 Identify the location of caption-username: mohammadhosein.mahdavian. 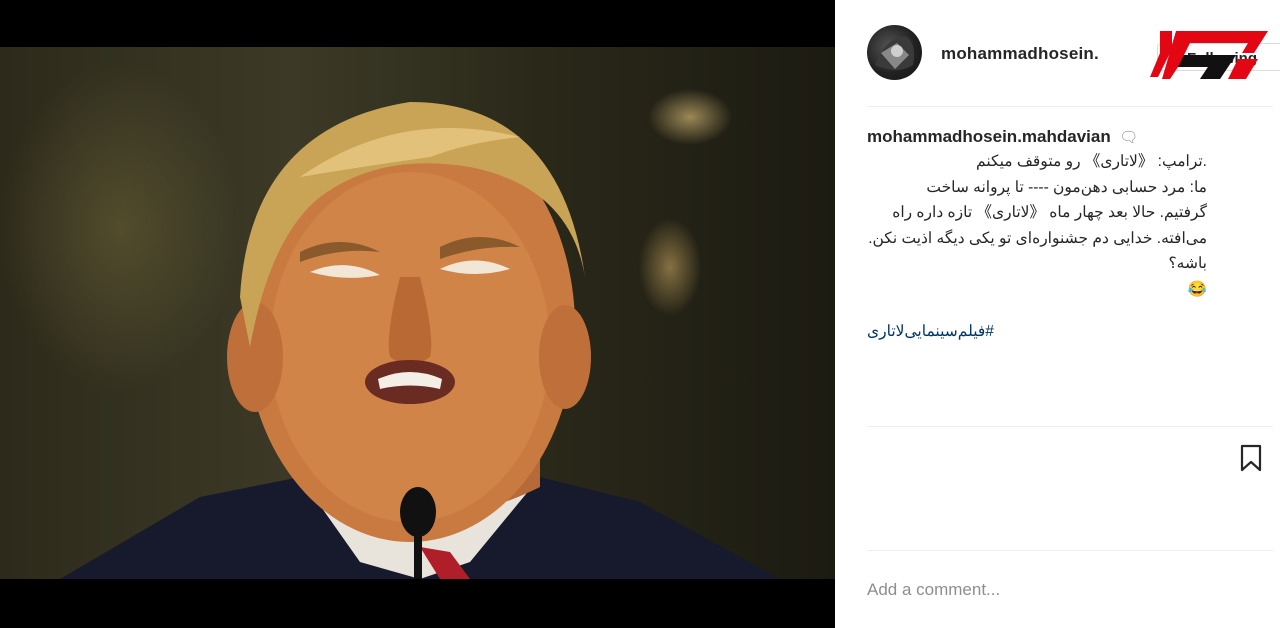
(989, 136).